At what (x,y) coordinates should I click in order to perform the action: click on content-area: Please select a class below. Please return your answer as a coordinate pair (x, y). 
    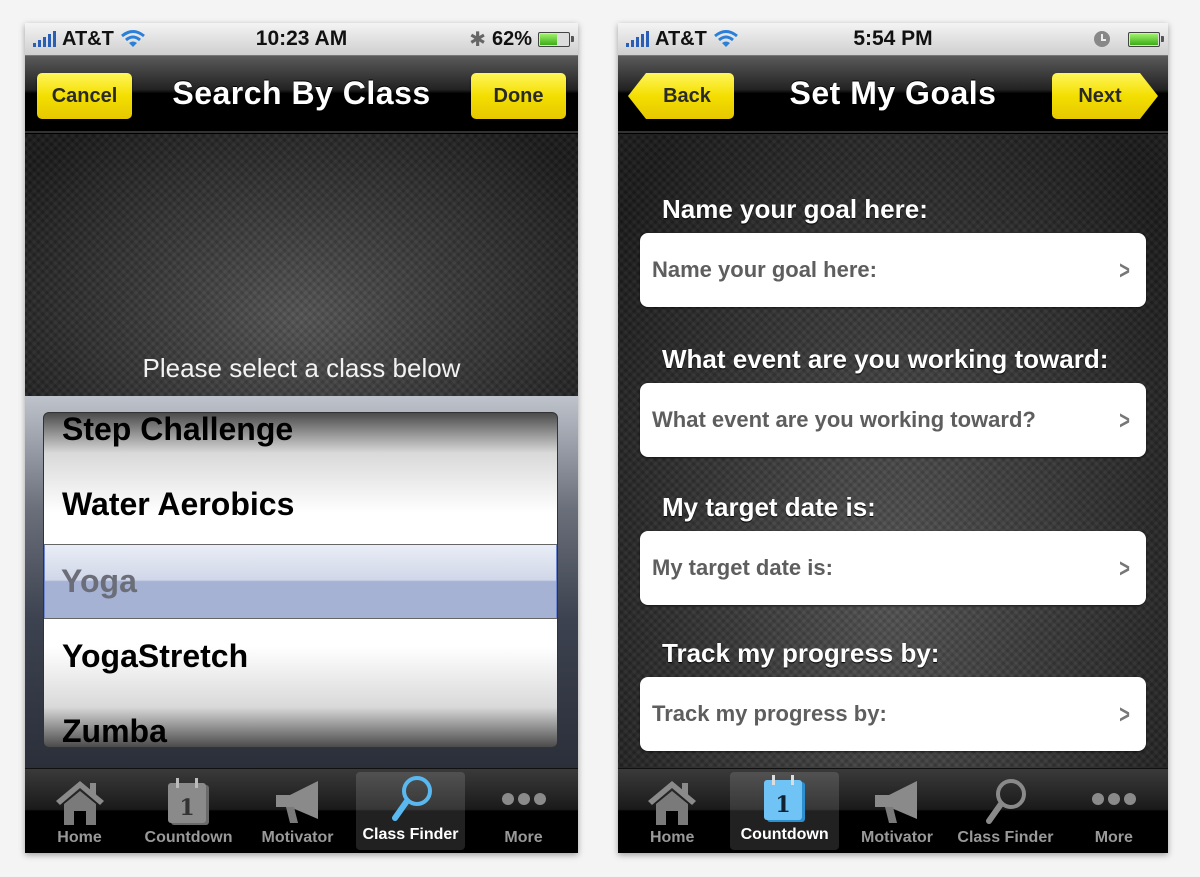
    Looking at the image, I should click on (301, 265).